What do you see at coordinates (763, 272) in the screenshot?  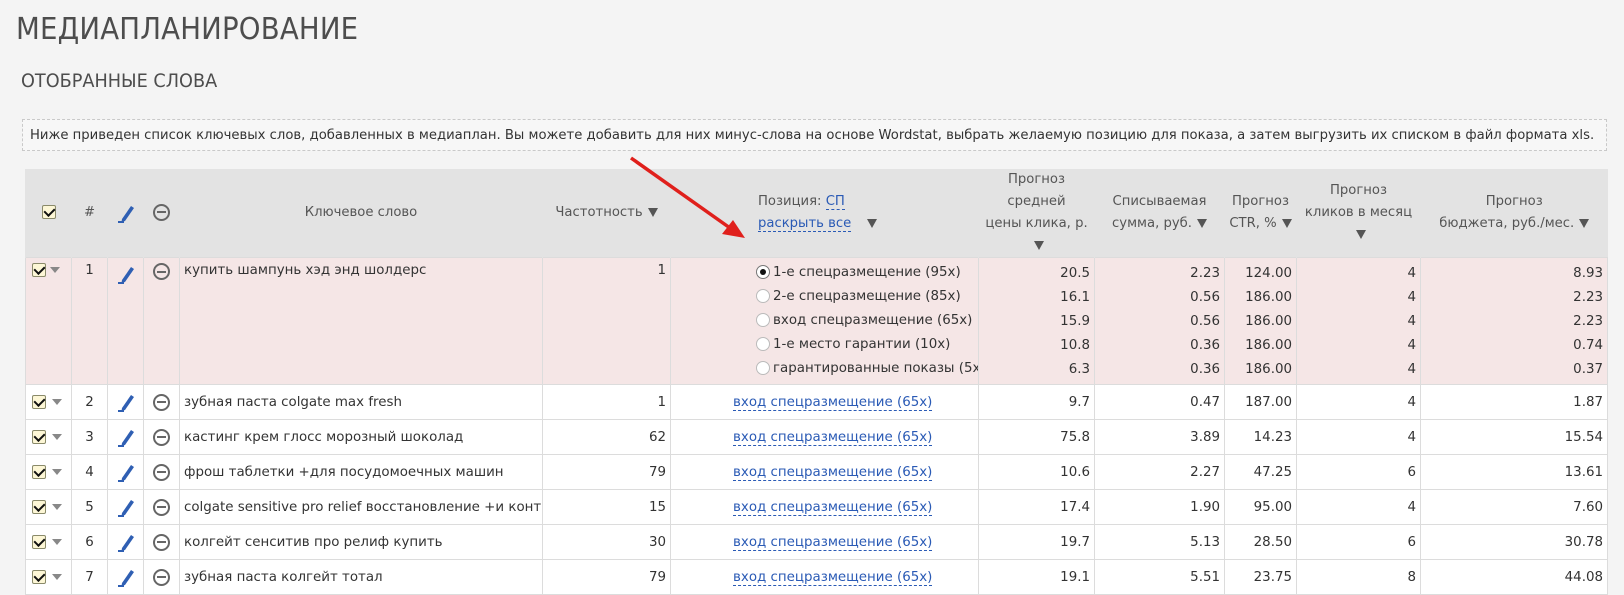 I see `radio-selected-icon` at bounding box center [763, 272].